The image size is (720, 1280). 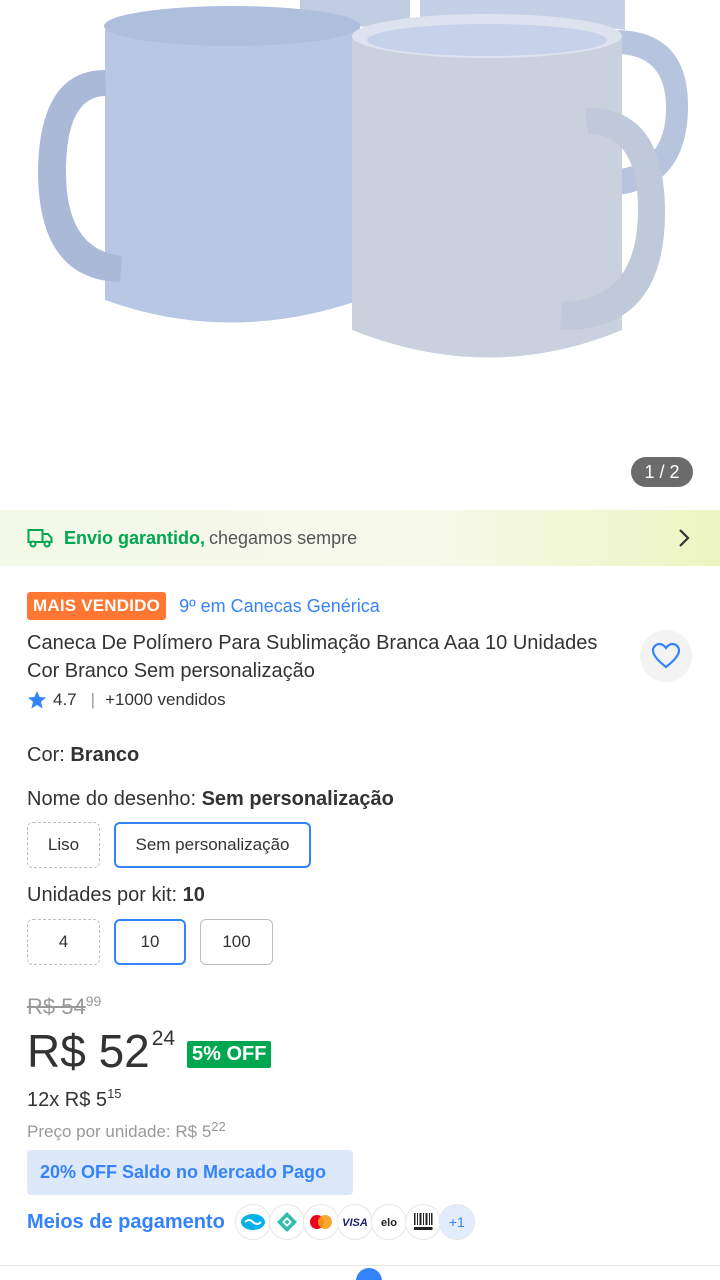 What do you see at coordinates (112, 799) in the screenshot?
I see `design-label: Nome do desenho:` at bounding box center [112, 799].